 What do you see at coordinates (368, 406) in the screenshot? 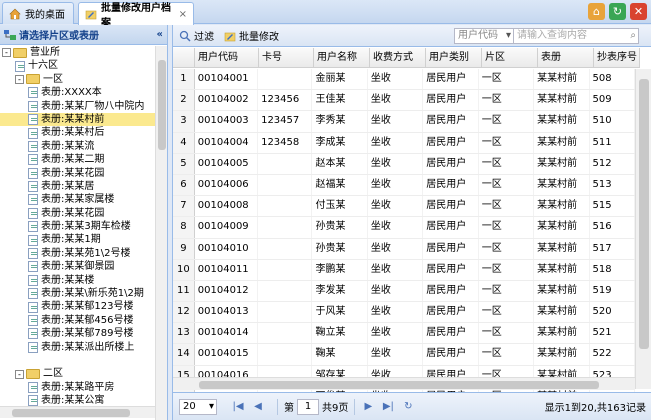
I see `next-page-icon: ▶` at bounding box center [368, 406].